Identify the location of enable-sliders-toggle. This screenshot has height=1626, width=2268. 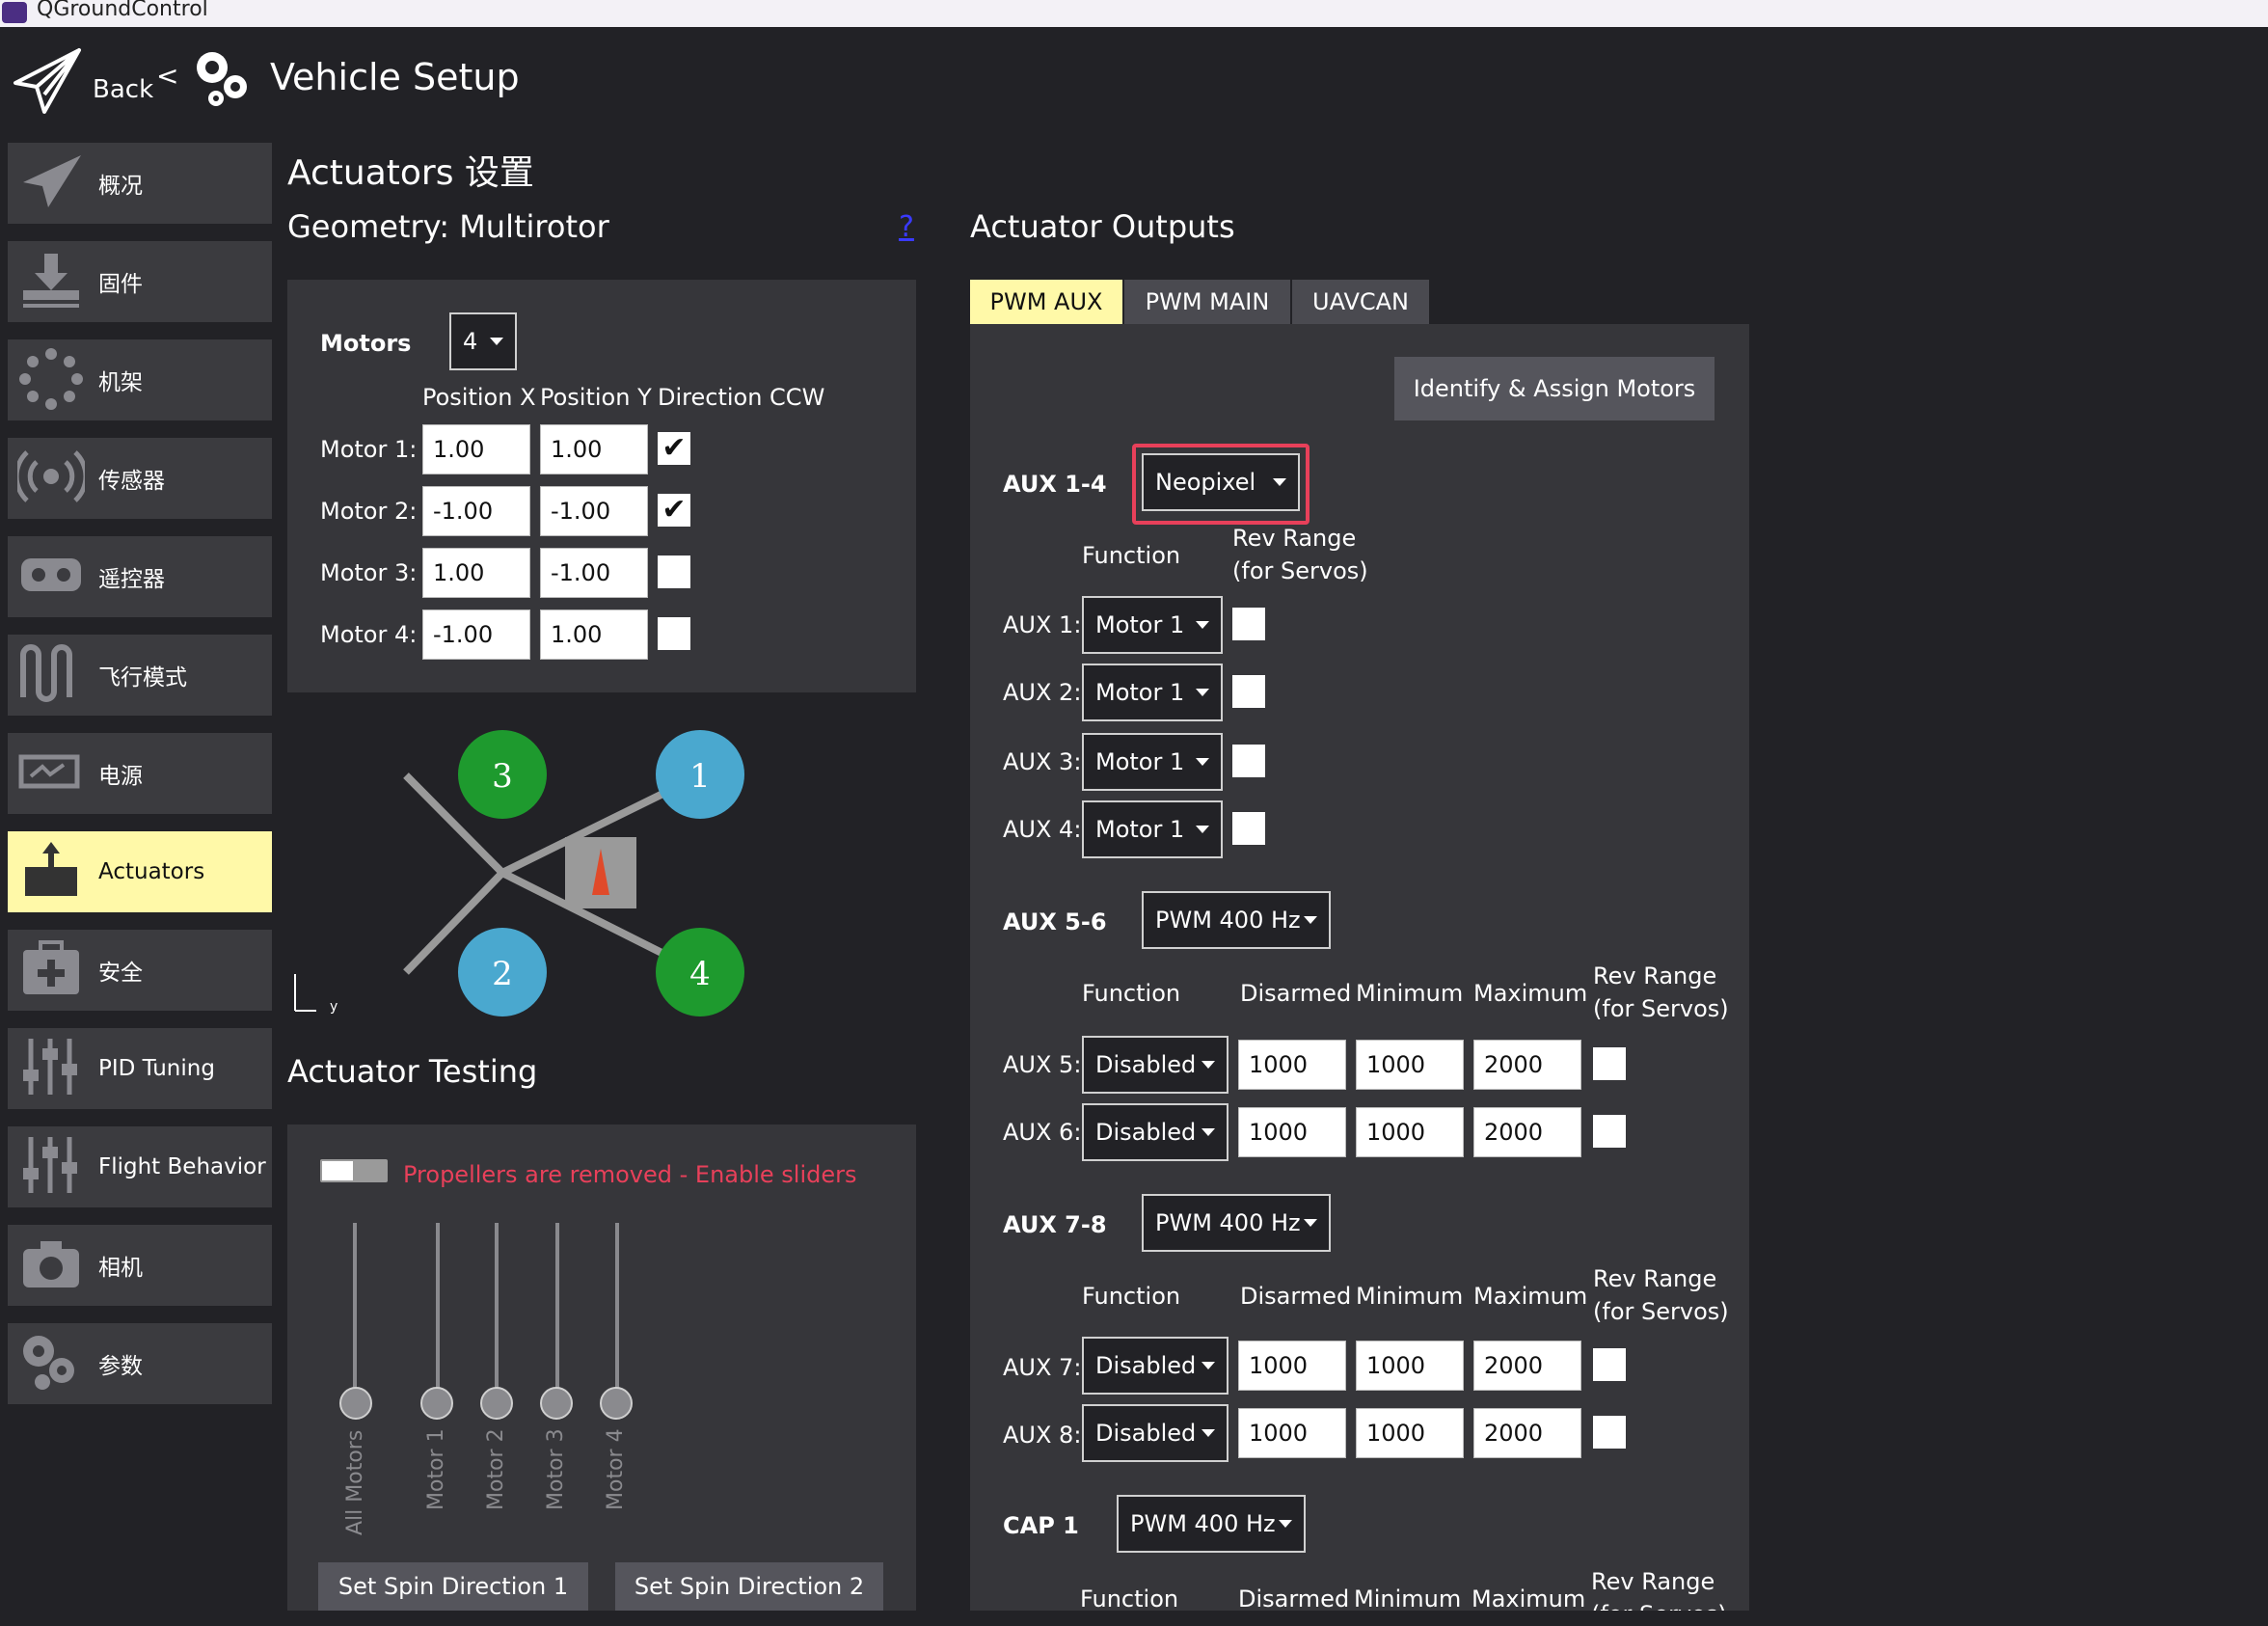
(354, 1170).